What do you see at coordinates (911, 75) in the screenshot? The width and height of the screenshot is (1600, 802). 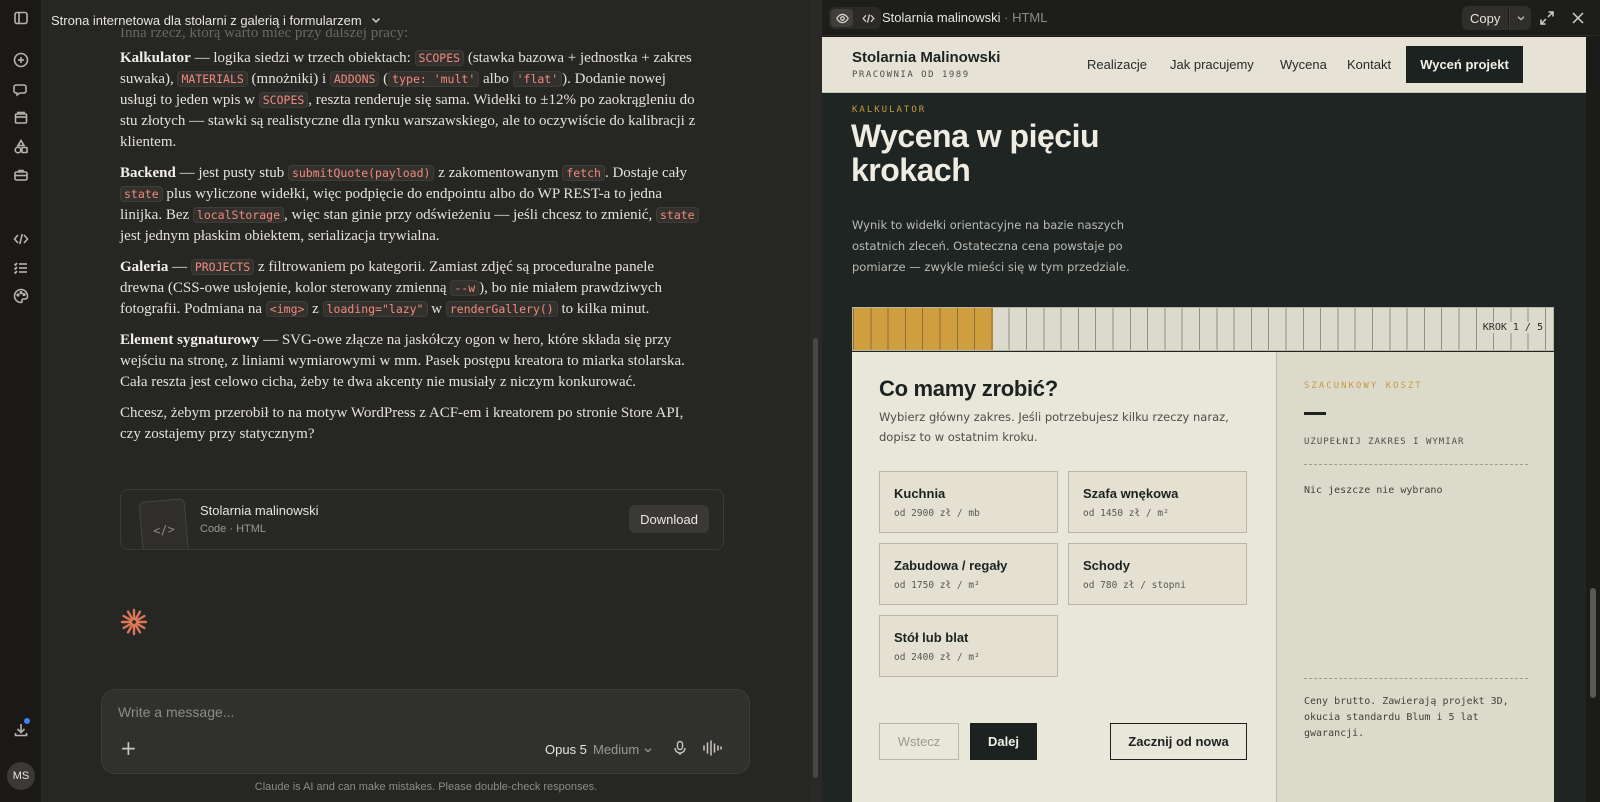 I see `site-brand-sub: PRACOWNIA OD 1989` at bounding box center [911, 75].